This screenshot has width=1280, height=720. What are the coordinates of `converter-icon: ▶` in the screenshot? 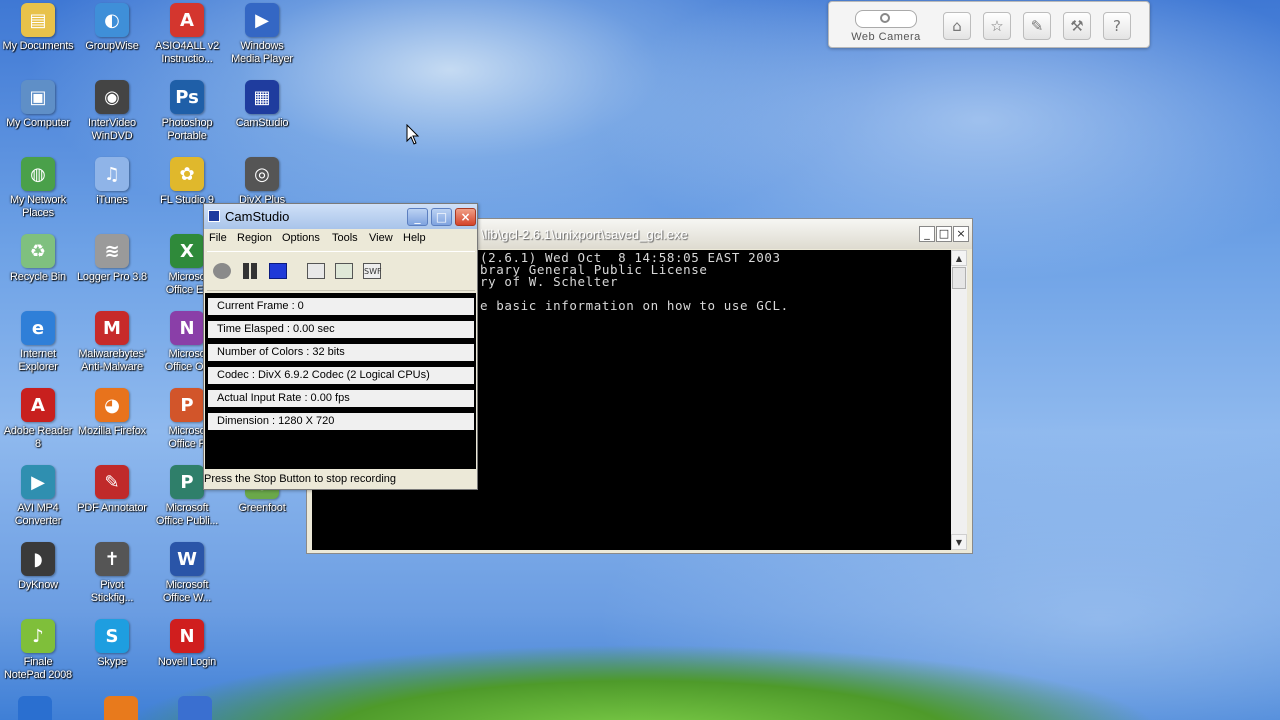 It's located at (38, 482).